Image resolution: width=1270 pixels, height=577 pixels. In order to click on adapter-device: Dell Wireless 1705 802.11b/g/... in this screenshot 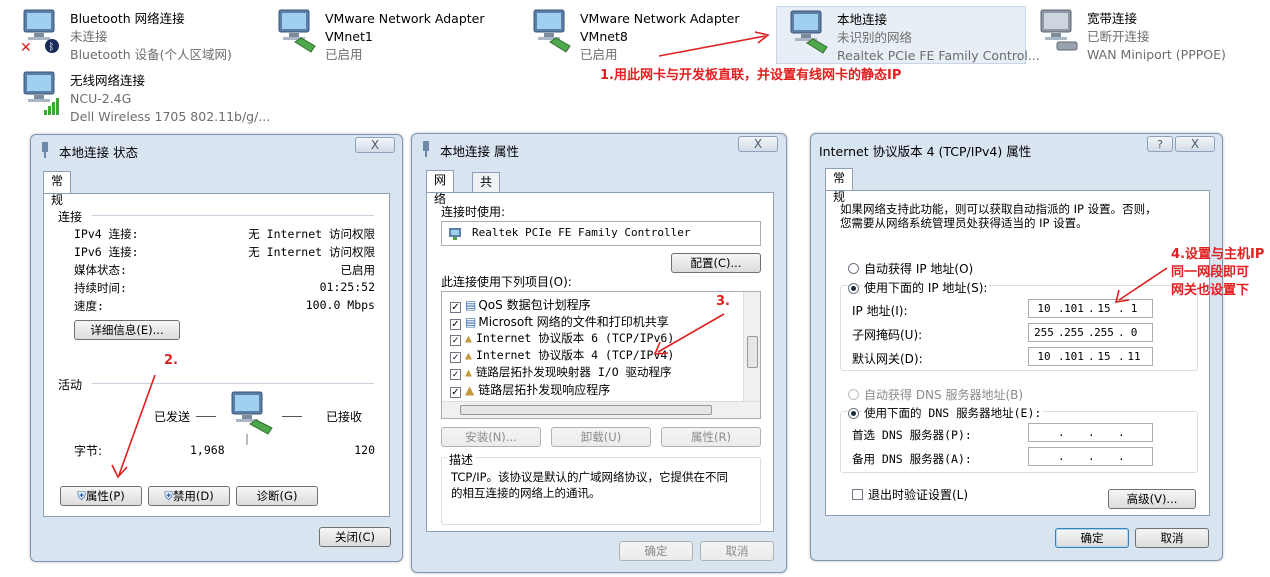, I will do `click(170, 116)`.